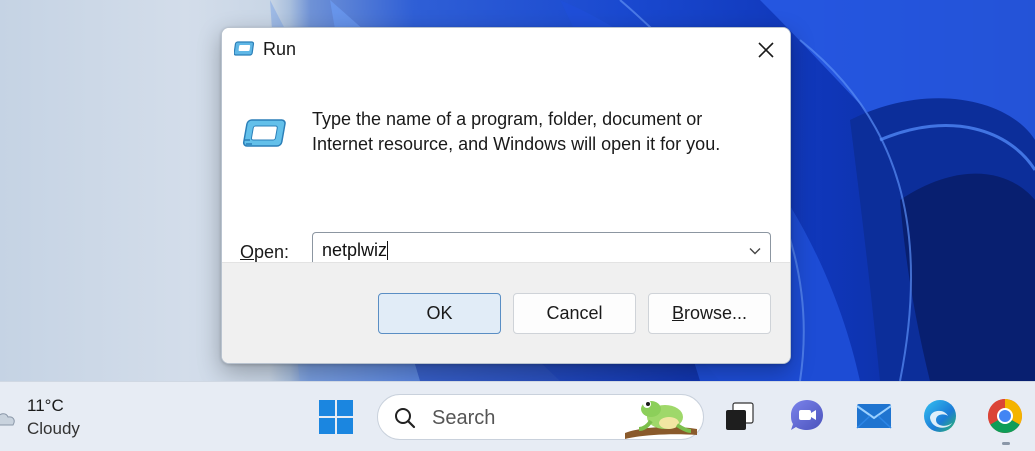  I want to click on cloud-icon, so click(7, 419).